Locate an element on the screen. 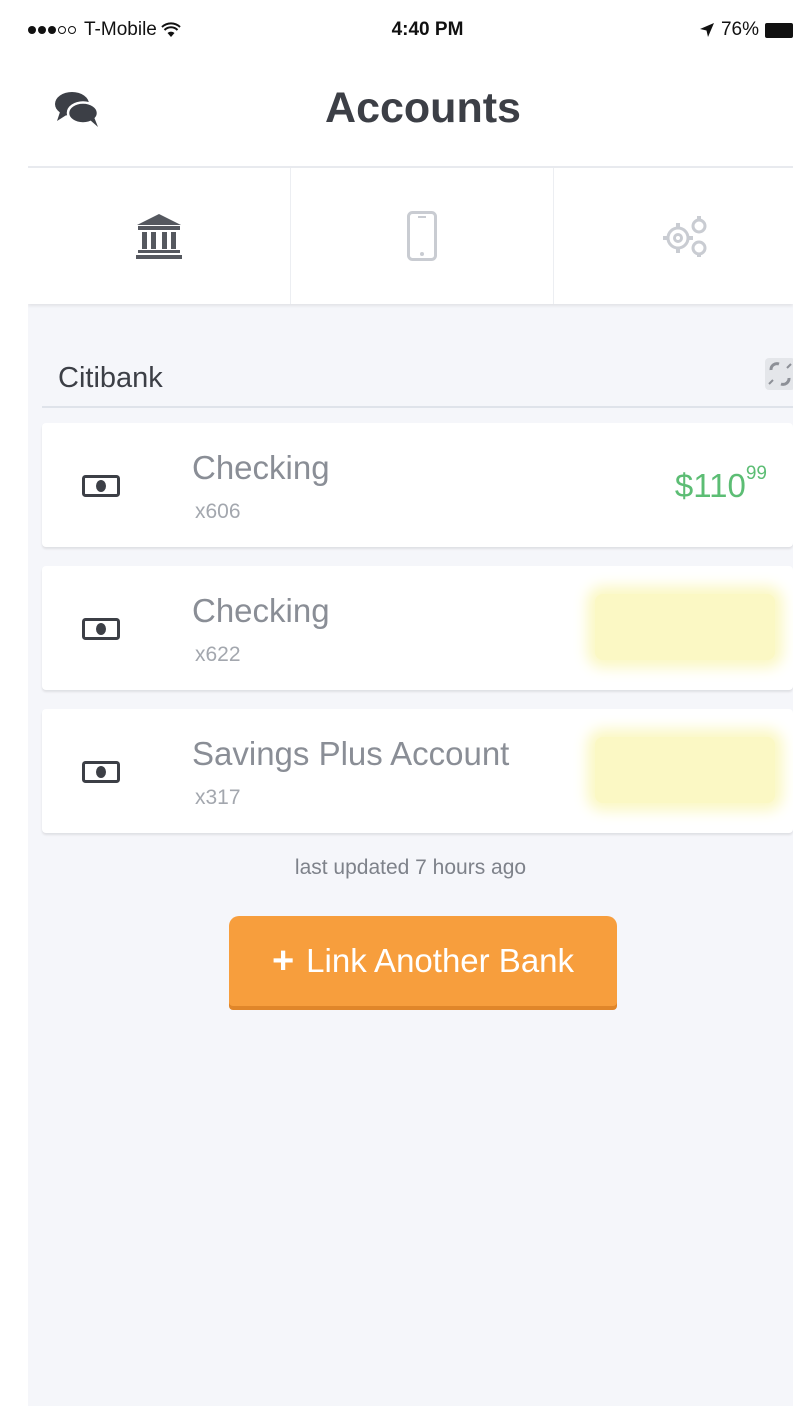 The height and width of the screenshot is (1406, 793). battery-percent: 76% is located at coordinates (739, 29).